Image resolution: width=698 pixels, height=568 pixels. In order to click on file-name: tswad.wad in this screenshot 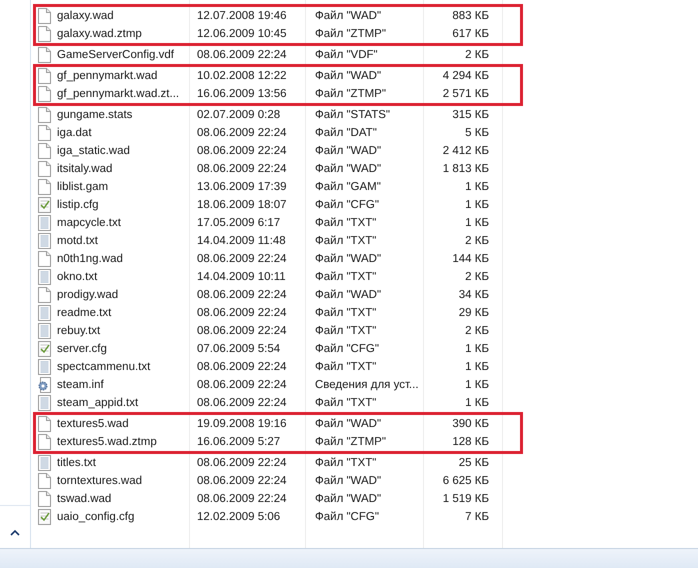, I will do `click(126, 499)`.